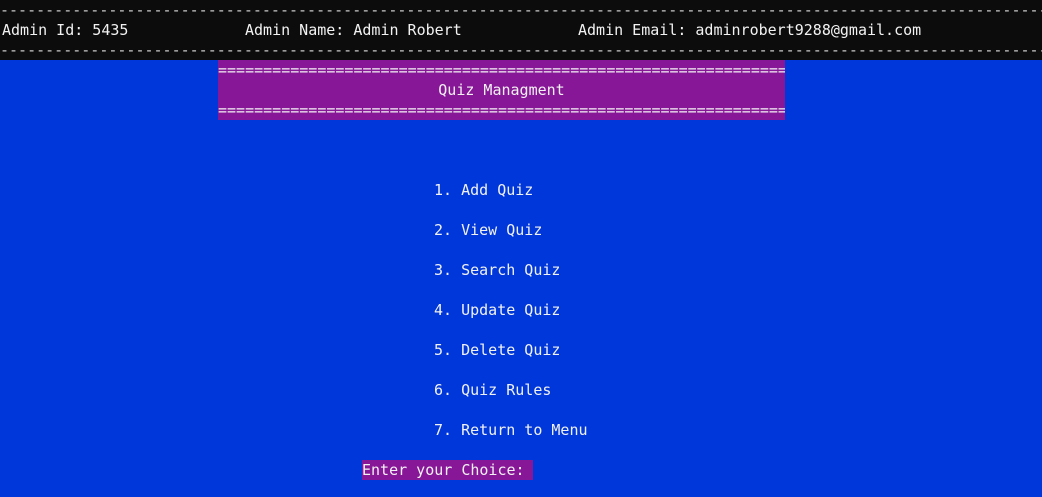 The image size is (1042, 497). I want to click on page-title: Quiz Managment, so click(501, 90).